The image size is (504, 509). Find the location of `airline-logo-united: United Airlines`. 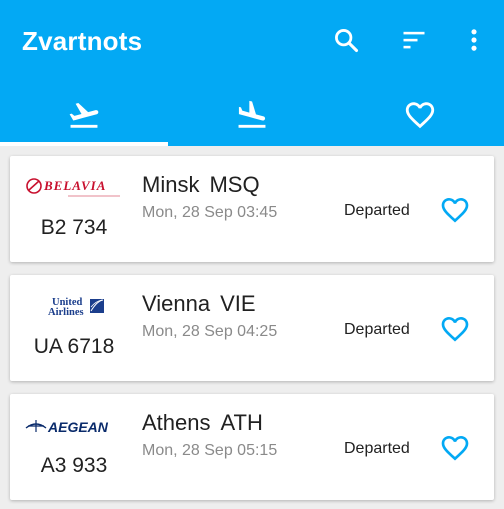

airline-logo-united: United Airlines is located at coordinates (74, 307).